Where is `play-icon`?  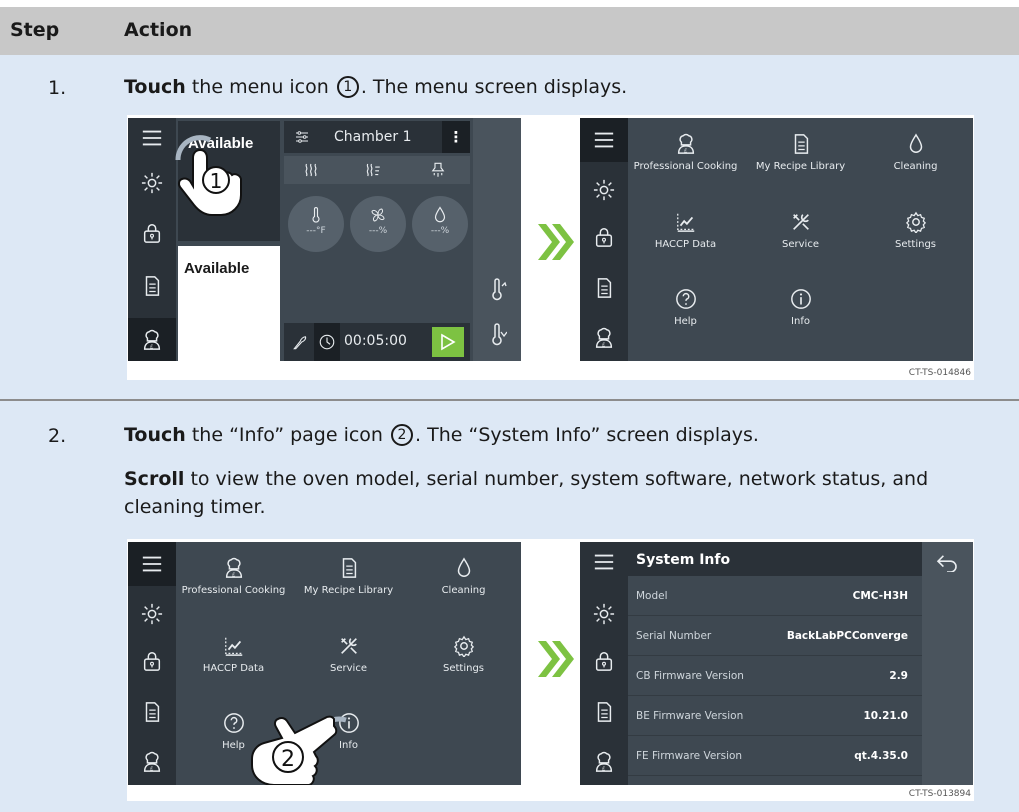 play-icon is located at coordinates (448, 342).